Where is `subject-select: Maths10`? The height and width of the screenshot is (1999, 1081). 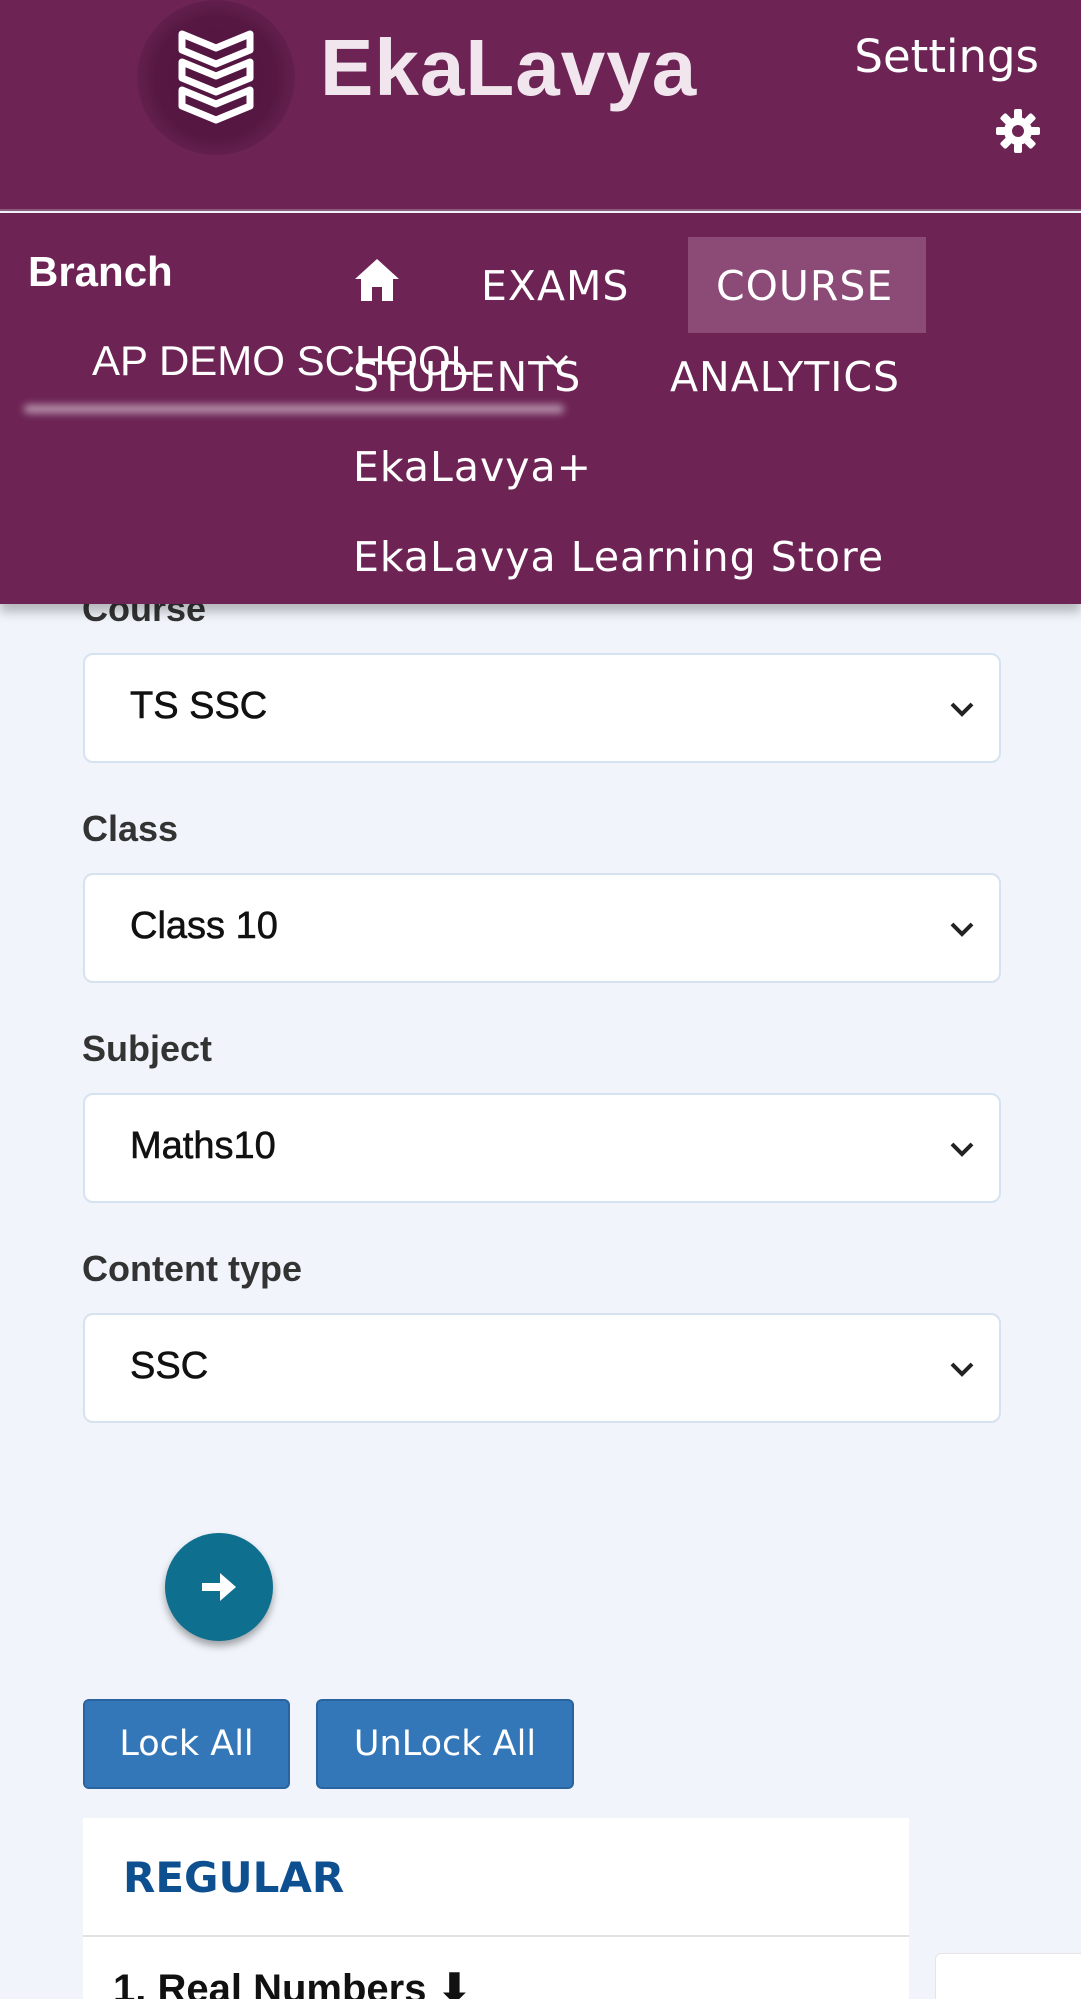 subject-select: Maths10 is located at coordinates (542, 1148).